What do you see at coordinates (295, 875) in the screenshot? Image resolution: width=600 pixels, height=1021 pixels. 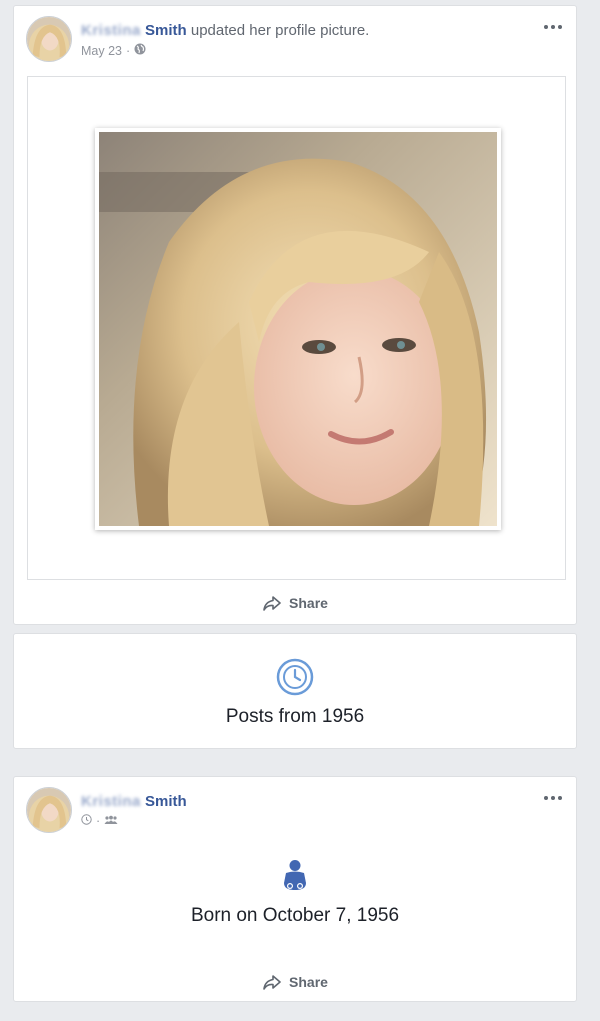 I see `baby-icon` at bounding box center [295, 875].